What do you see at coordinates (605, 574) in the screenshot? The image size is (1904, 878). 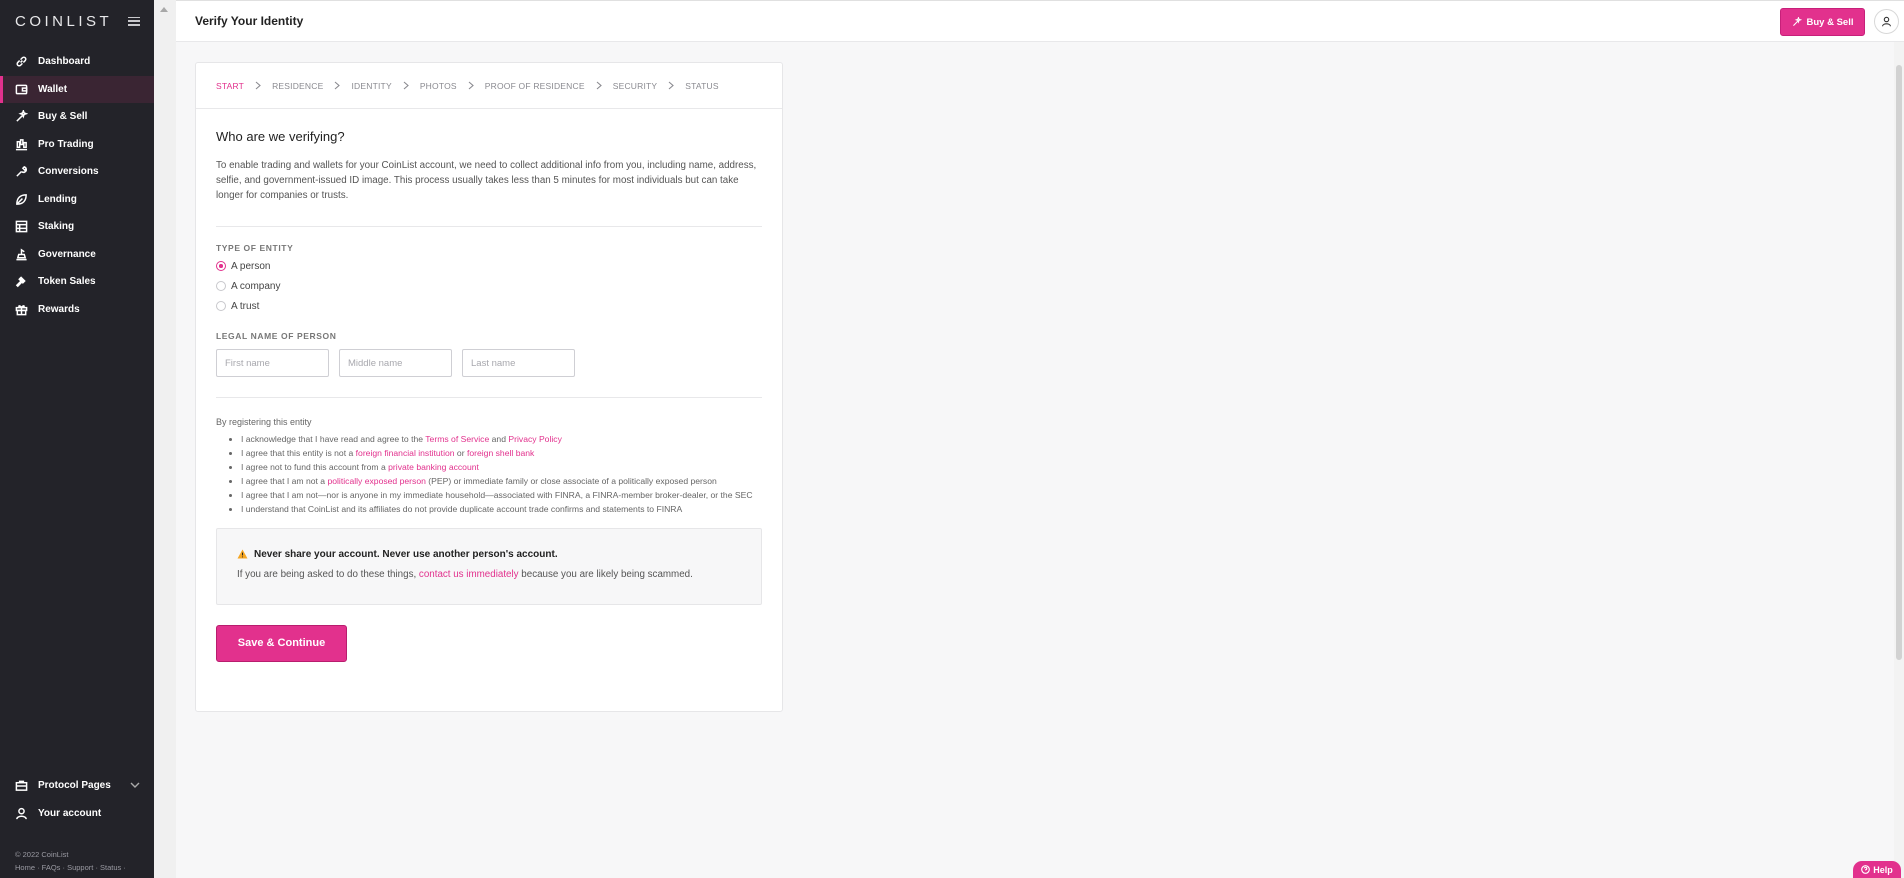 I see `warning-text-b: because you are likely being scammed.` at bounding box center [605, 574].